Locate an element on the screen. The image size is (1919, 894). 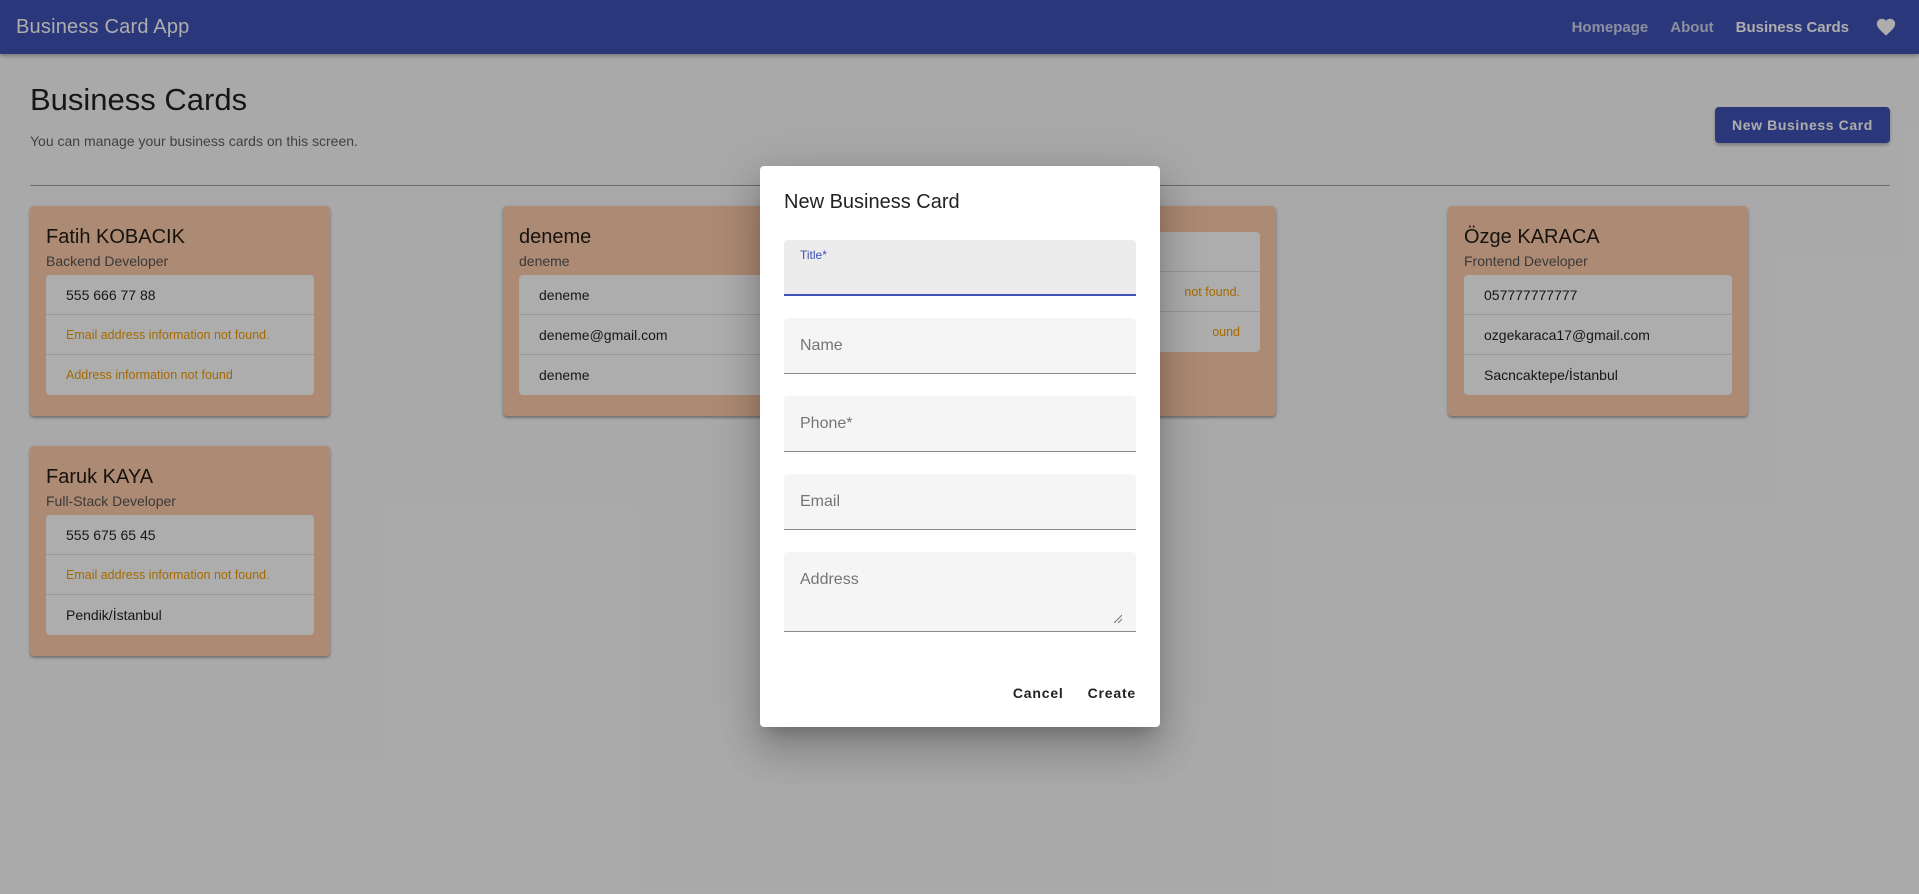
resize-handle-icon is located at coordinates (1117, 618).